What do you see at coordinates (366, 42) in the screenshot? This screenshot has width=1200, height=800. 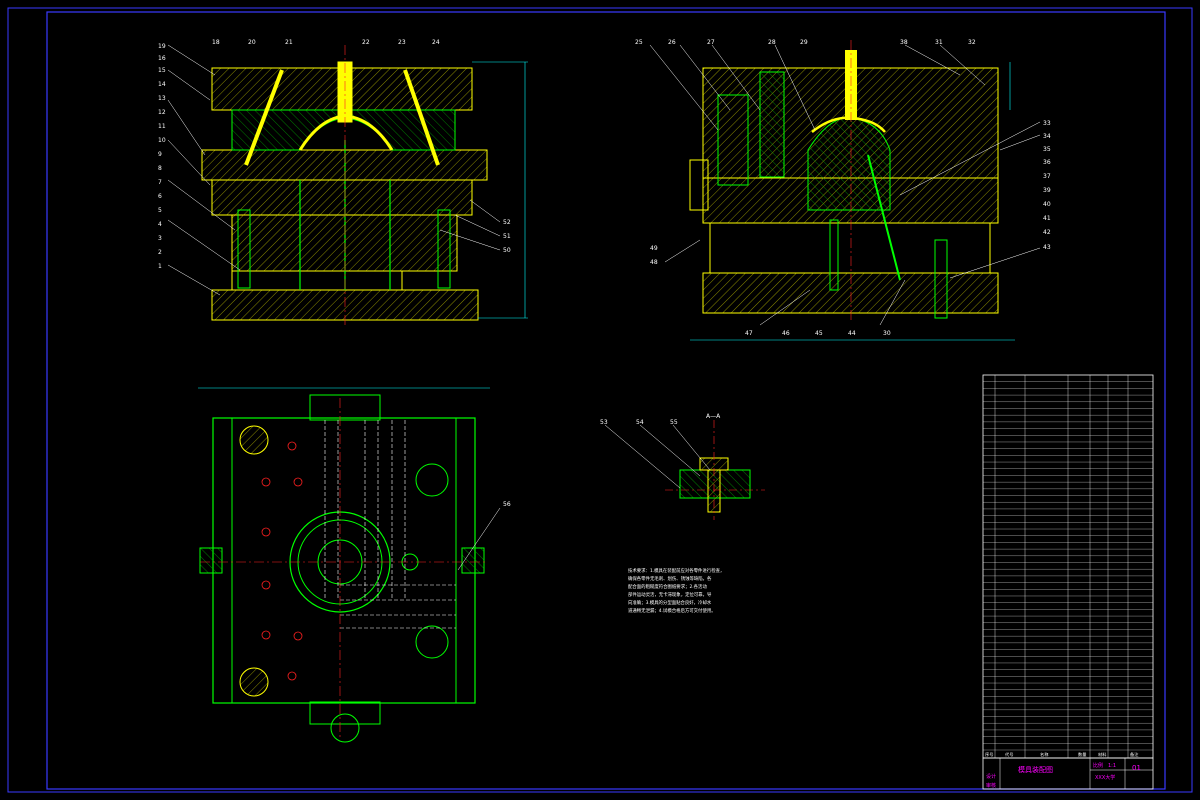 I see `balloon-label: 22` at bounding box center [366, 42].